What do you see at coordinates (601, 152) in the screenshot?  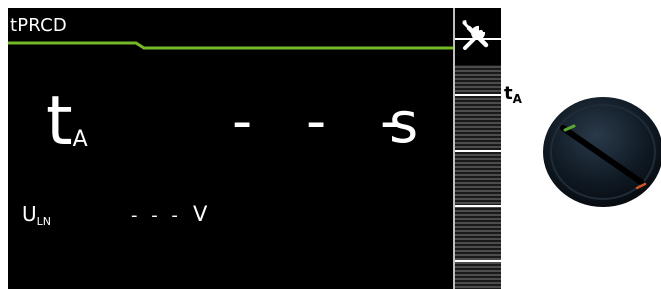 I see `rotary-selector-knob` at bounding box center [601, 152].